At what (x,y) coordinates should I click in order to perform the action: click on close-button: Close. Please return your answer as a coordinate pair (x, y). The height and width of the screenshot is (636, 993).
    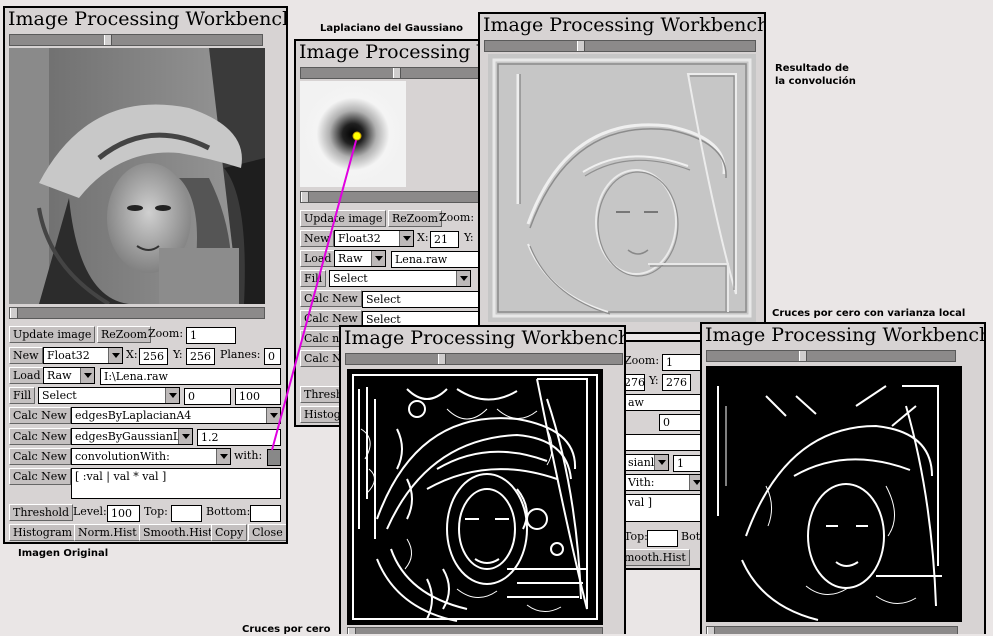
    Looking at the image, I should click on (267, 532).